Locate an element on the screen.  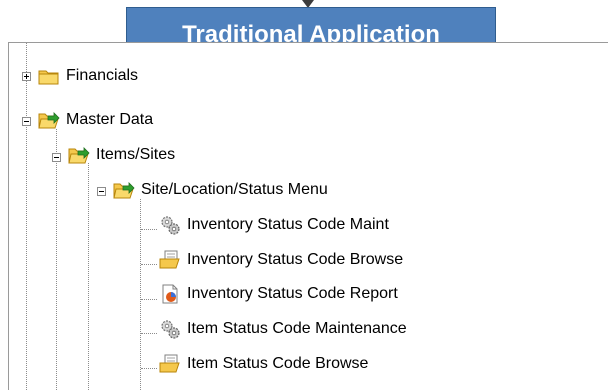
tree-item-label: Item Status Code Maintenance is located at coordinates (297, 328).